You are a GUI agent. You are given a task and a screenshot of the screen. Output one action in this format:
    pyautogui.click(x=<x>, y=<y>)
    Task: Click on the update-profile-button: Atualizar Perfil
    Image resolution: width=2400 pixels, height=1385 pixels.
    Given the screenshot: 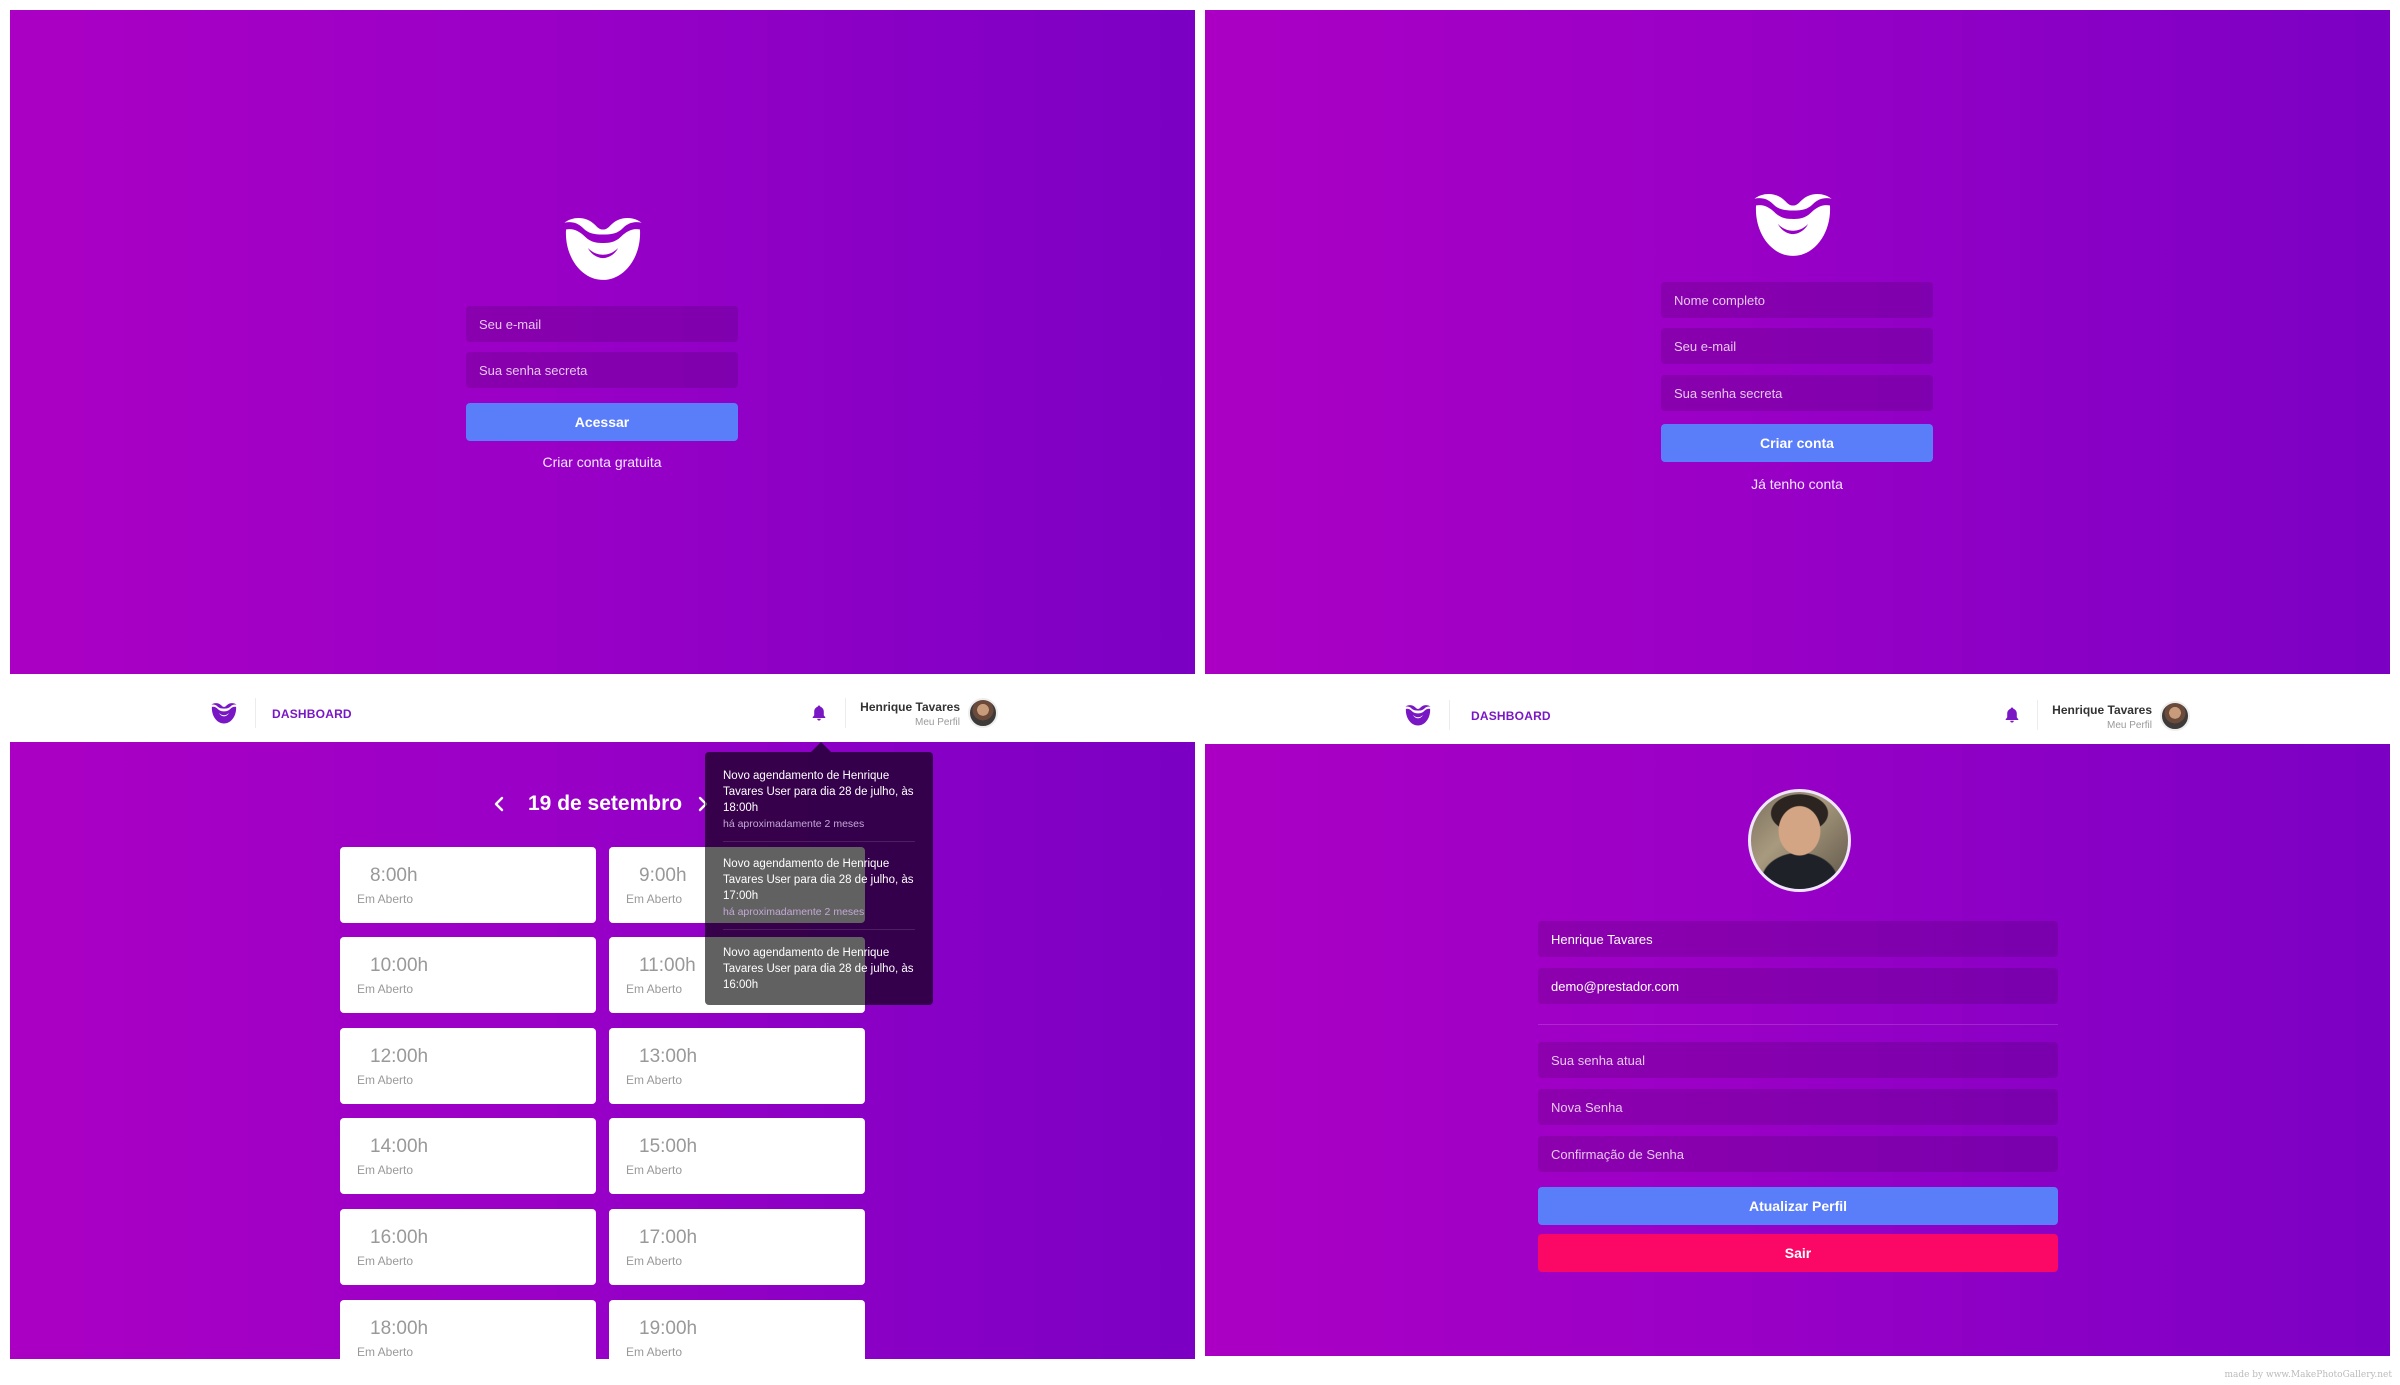 What is the action you would take?
    pyautogui.click(x=1798, y=1206)
    